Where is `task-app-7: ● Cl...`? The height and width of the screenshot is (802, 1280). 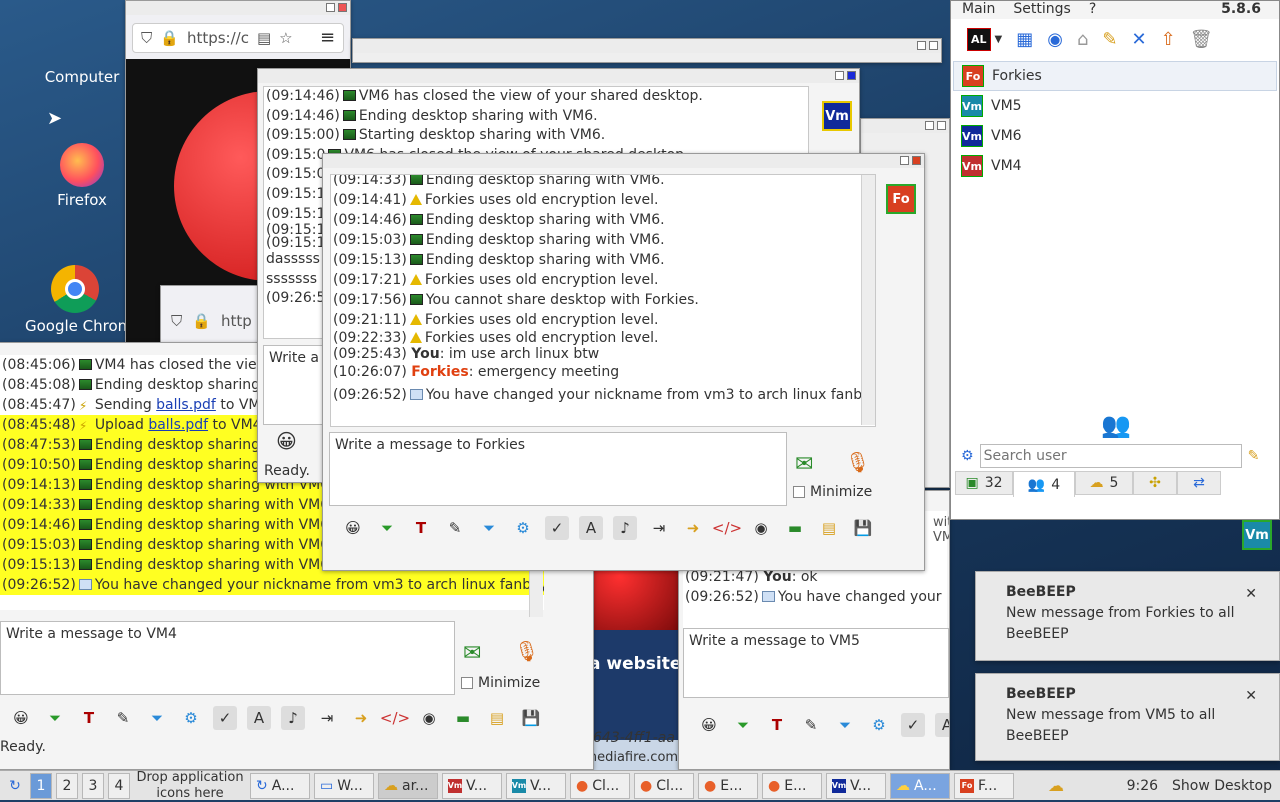 task-app-7: ● Cl... is located at coordinates (664, 785).